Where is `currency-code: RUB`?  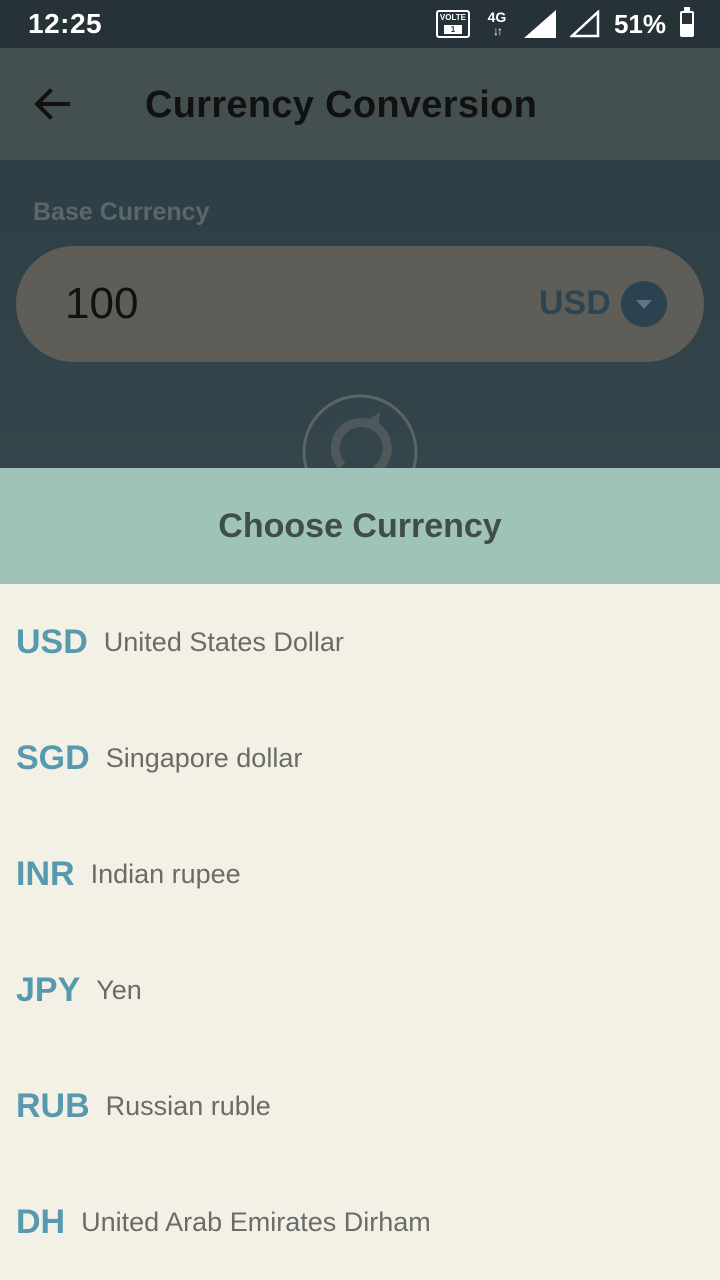
currency-code: RUB is located at coordinates (53, 1105).